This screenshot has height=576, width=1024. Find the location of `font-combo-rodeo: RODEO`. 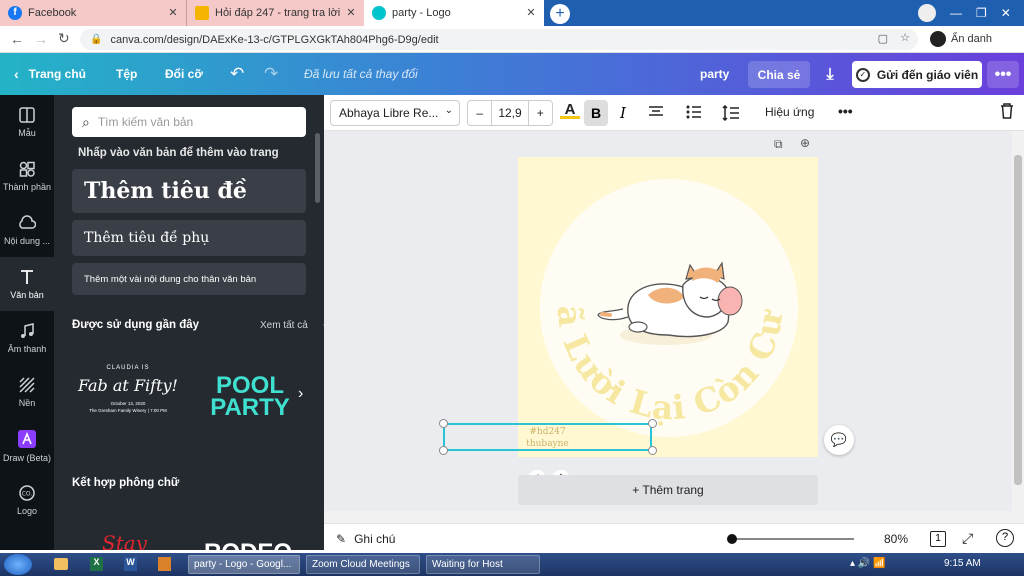

font-combo-rodeo: RODEO is located at coordinates (248, 544).